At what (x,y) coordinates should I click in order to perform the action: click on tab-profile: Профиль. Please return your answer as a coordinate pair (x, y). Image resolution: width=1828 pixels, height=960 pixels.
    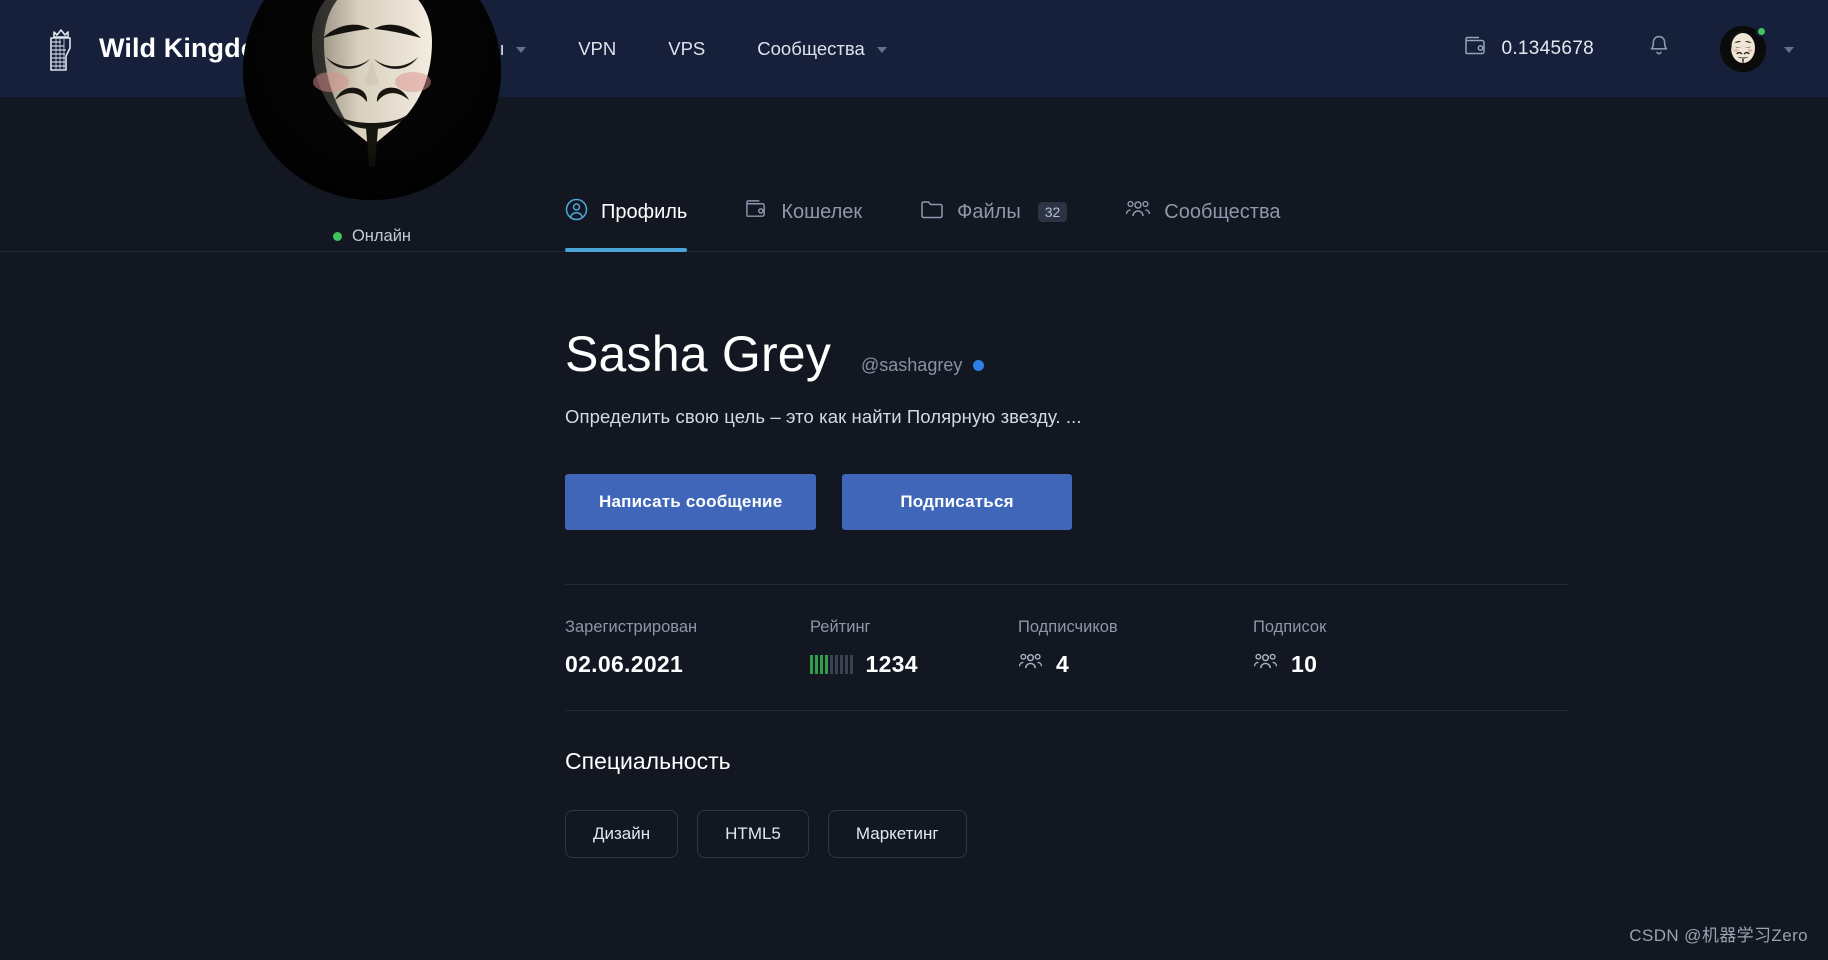
    Looking at the image, I should click on (626, 212).